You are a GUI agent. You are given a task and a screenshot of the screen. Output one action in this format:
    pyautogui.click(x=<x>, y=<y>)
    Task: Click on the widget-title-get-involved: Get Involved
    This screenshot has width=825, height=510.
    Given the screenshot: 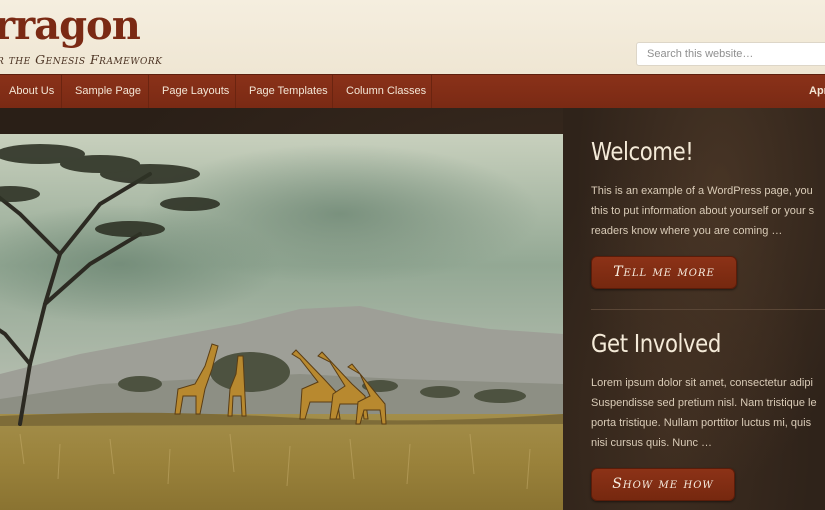 What is the action you would take?
    pyautogui.click(x=656, y=343)
    